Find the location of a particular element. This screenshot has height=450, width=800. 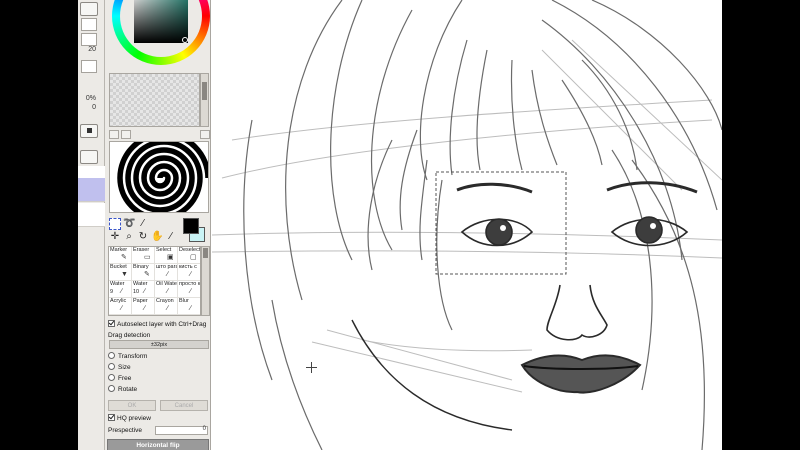

size-radio-option: Size is located at coordinates (119, 367).